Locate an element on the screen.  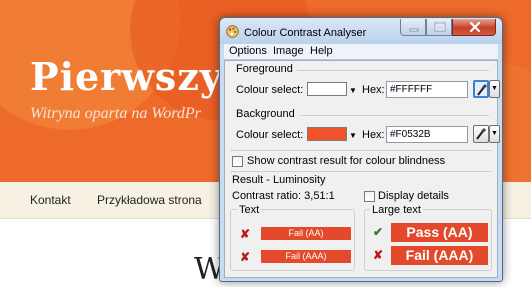
foreground-colour-swatch is located at coordinates (327, 89).